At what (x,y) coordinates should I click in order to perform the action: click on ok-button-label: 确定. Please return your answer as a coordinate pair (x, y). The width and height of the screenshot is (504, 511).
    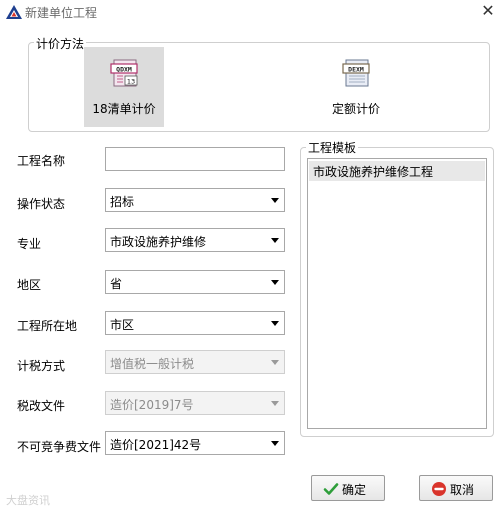
    Looking at the image, I should click on (354, 490).